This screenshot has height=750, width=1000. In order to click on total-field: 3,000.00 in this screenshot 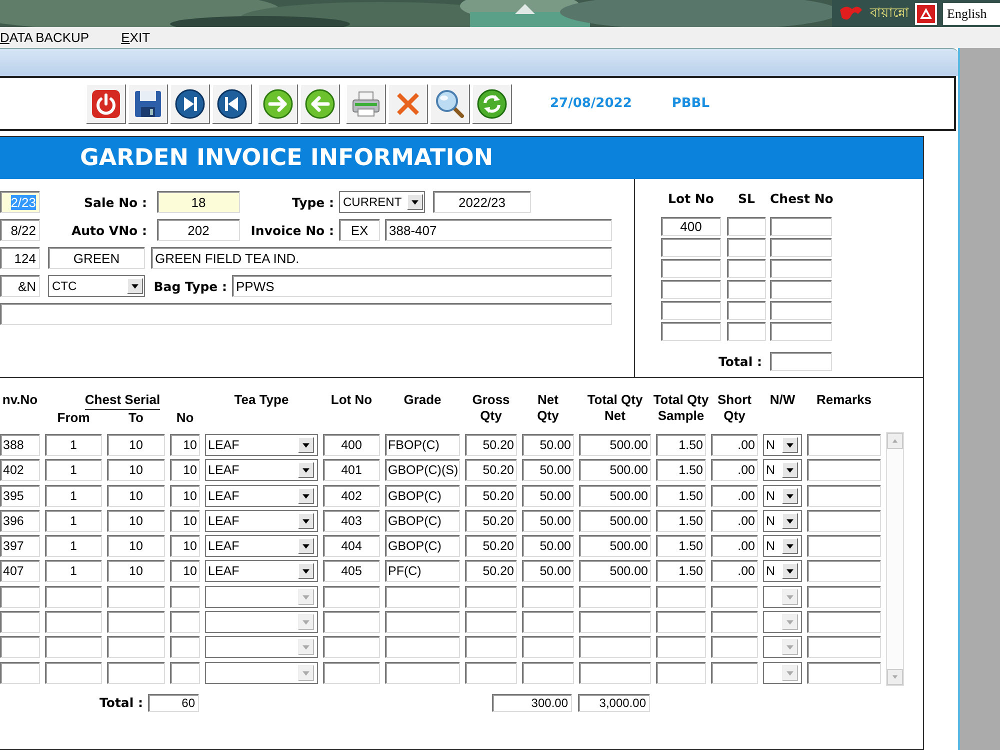, I will do `click(614, 703)`.